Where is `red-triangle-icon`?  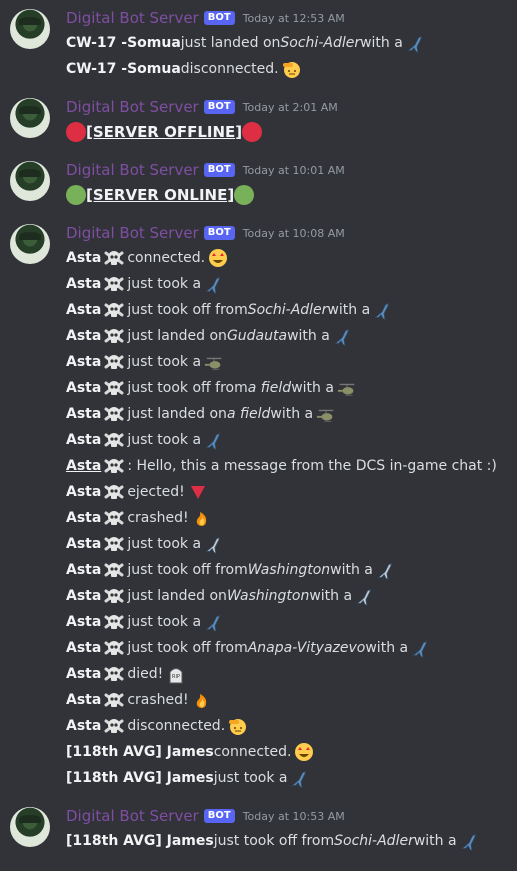
red-triangle-icon is located at coordinates (198, 492).